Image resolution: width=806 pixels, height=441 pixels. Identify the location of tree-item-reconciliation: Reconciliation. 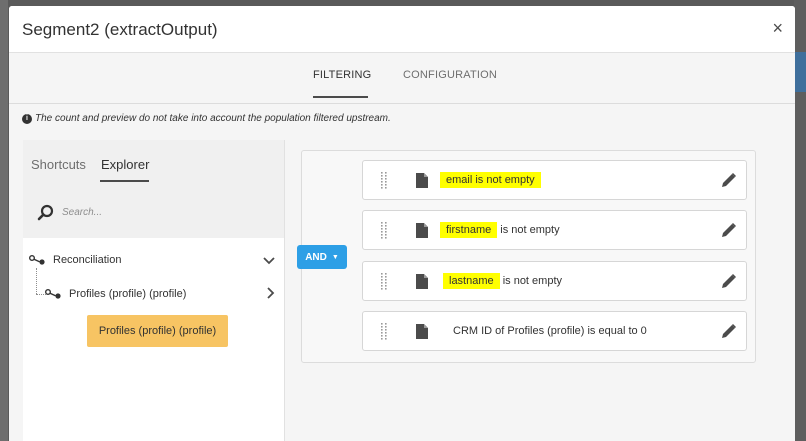
(154, 260).